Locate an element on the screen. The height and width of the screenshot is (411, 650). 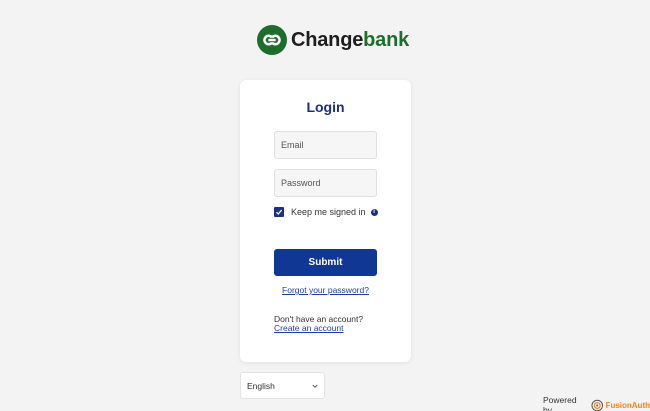
checkmark-icon is located at coordinates (279, 212).